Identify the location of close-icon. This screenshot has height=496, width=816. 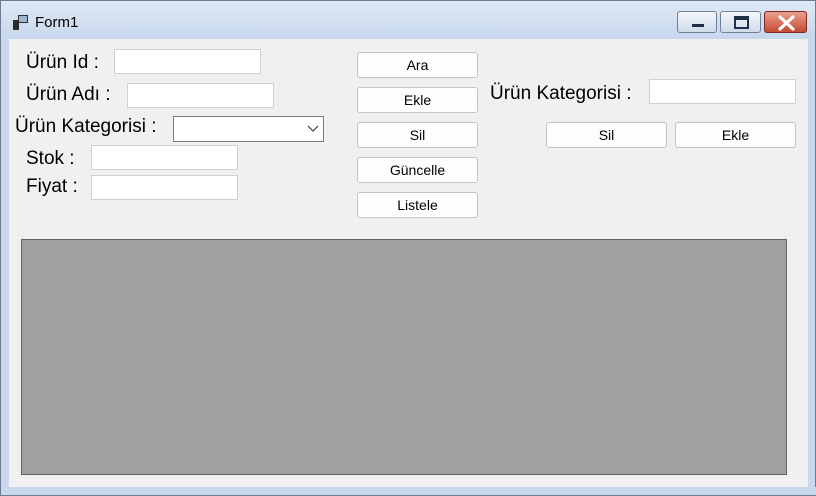
(786, 23).